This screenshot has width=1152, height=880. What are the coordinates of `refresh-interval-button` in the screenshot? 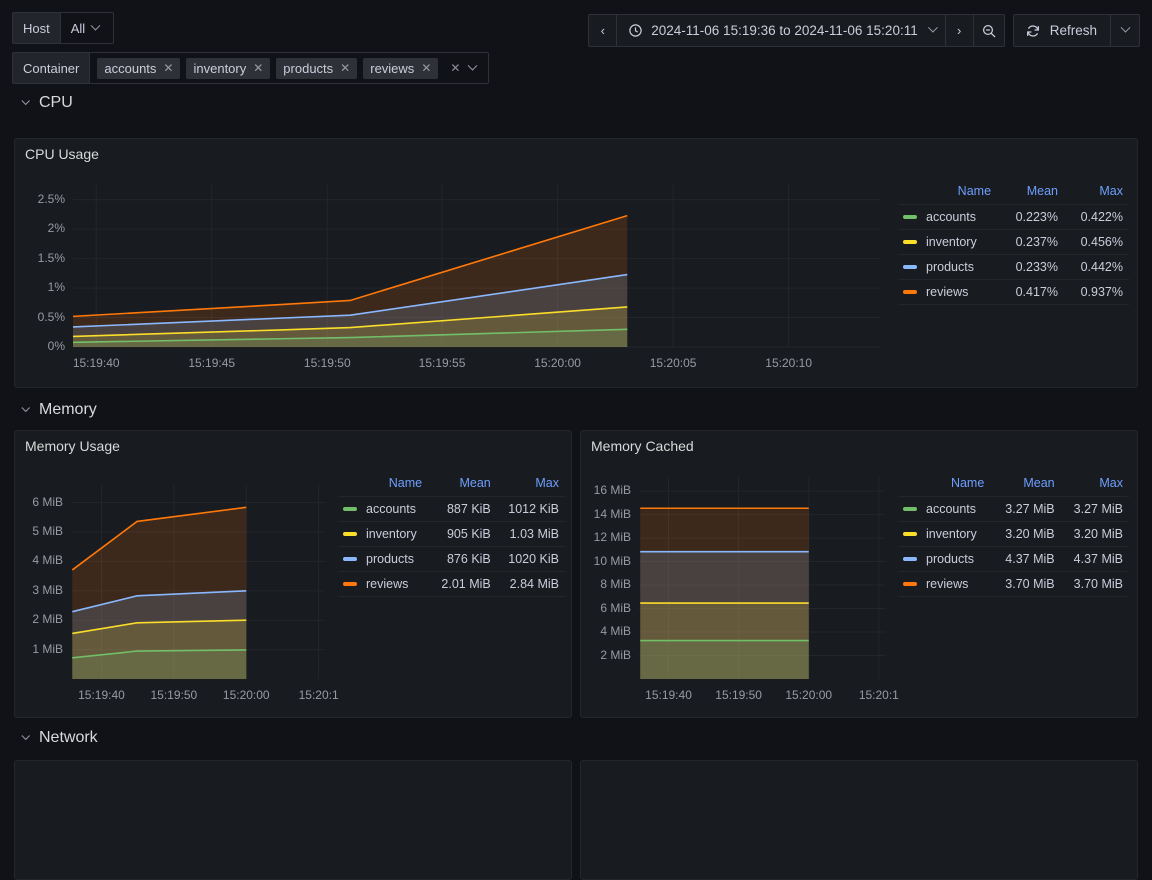 It's located at (1125, 30).